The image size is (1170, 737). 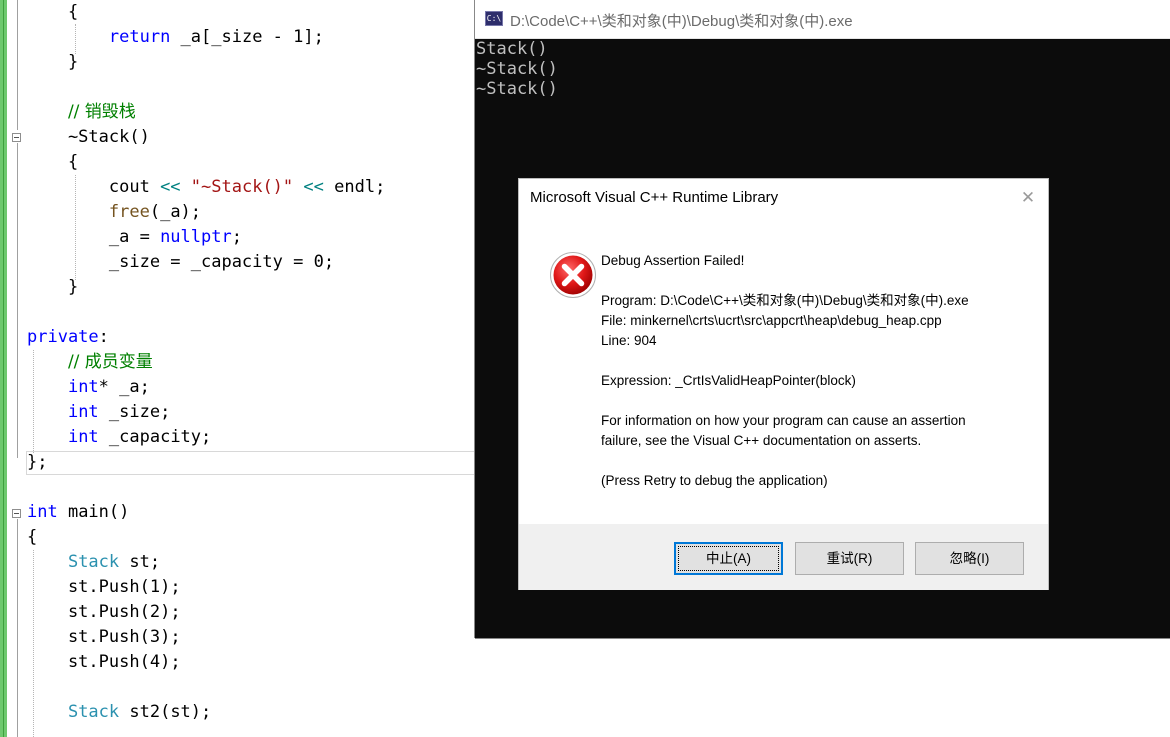 I want to click on code-token: ~Stack(), so click(x=88, y=137).